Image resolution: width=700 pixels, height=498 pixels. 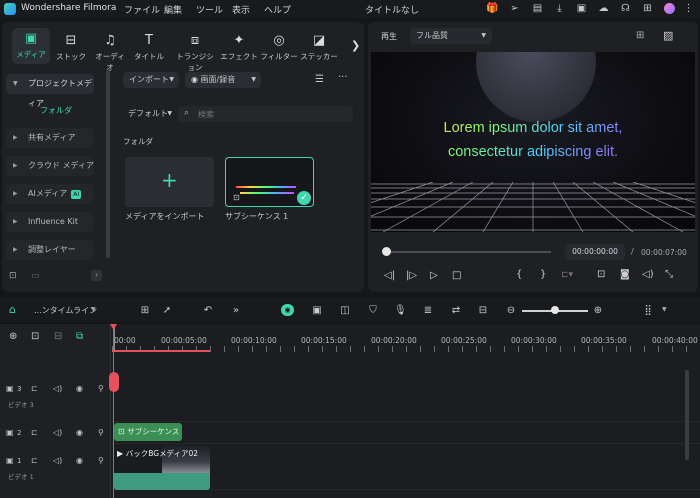 What do you see at coordinates (142, 9) in the screenshot?
I see `menu-file: ファイル` at bounding box center [142, 9].